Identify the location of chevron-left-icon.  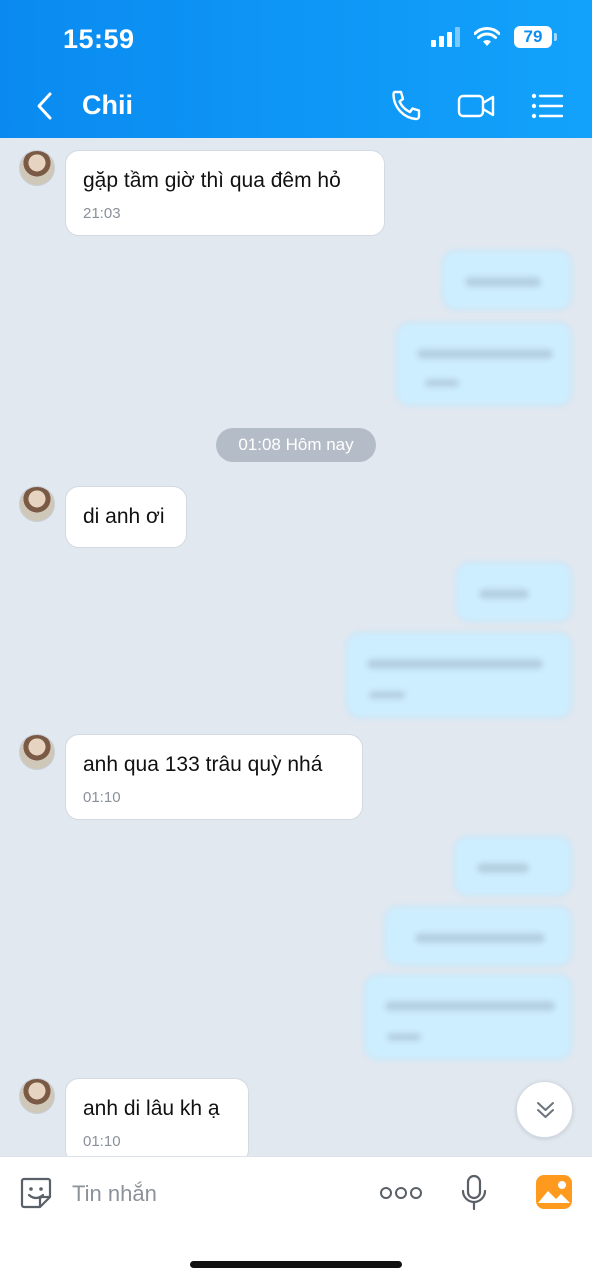
(44, 106).